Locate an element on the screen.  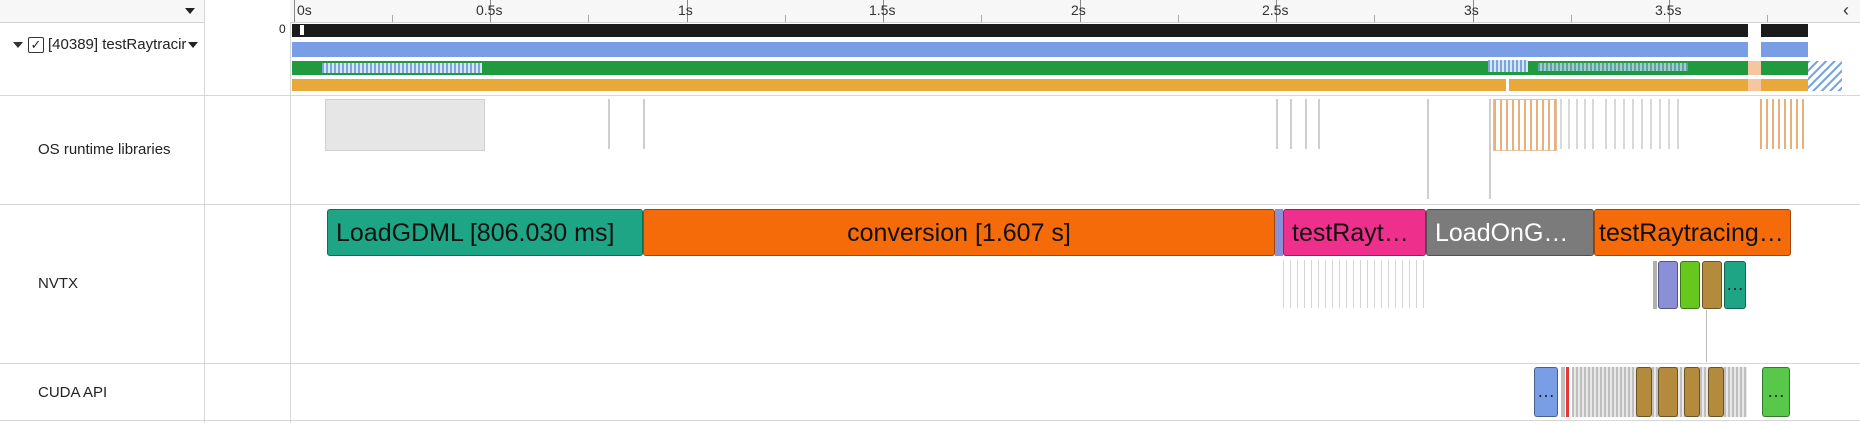
ruler-scroll-icon: ‹ is located at coordinates (1846, 10).